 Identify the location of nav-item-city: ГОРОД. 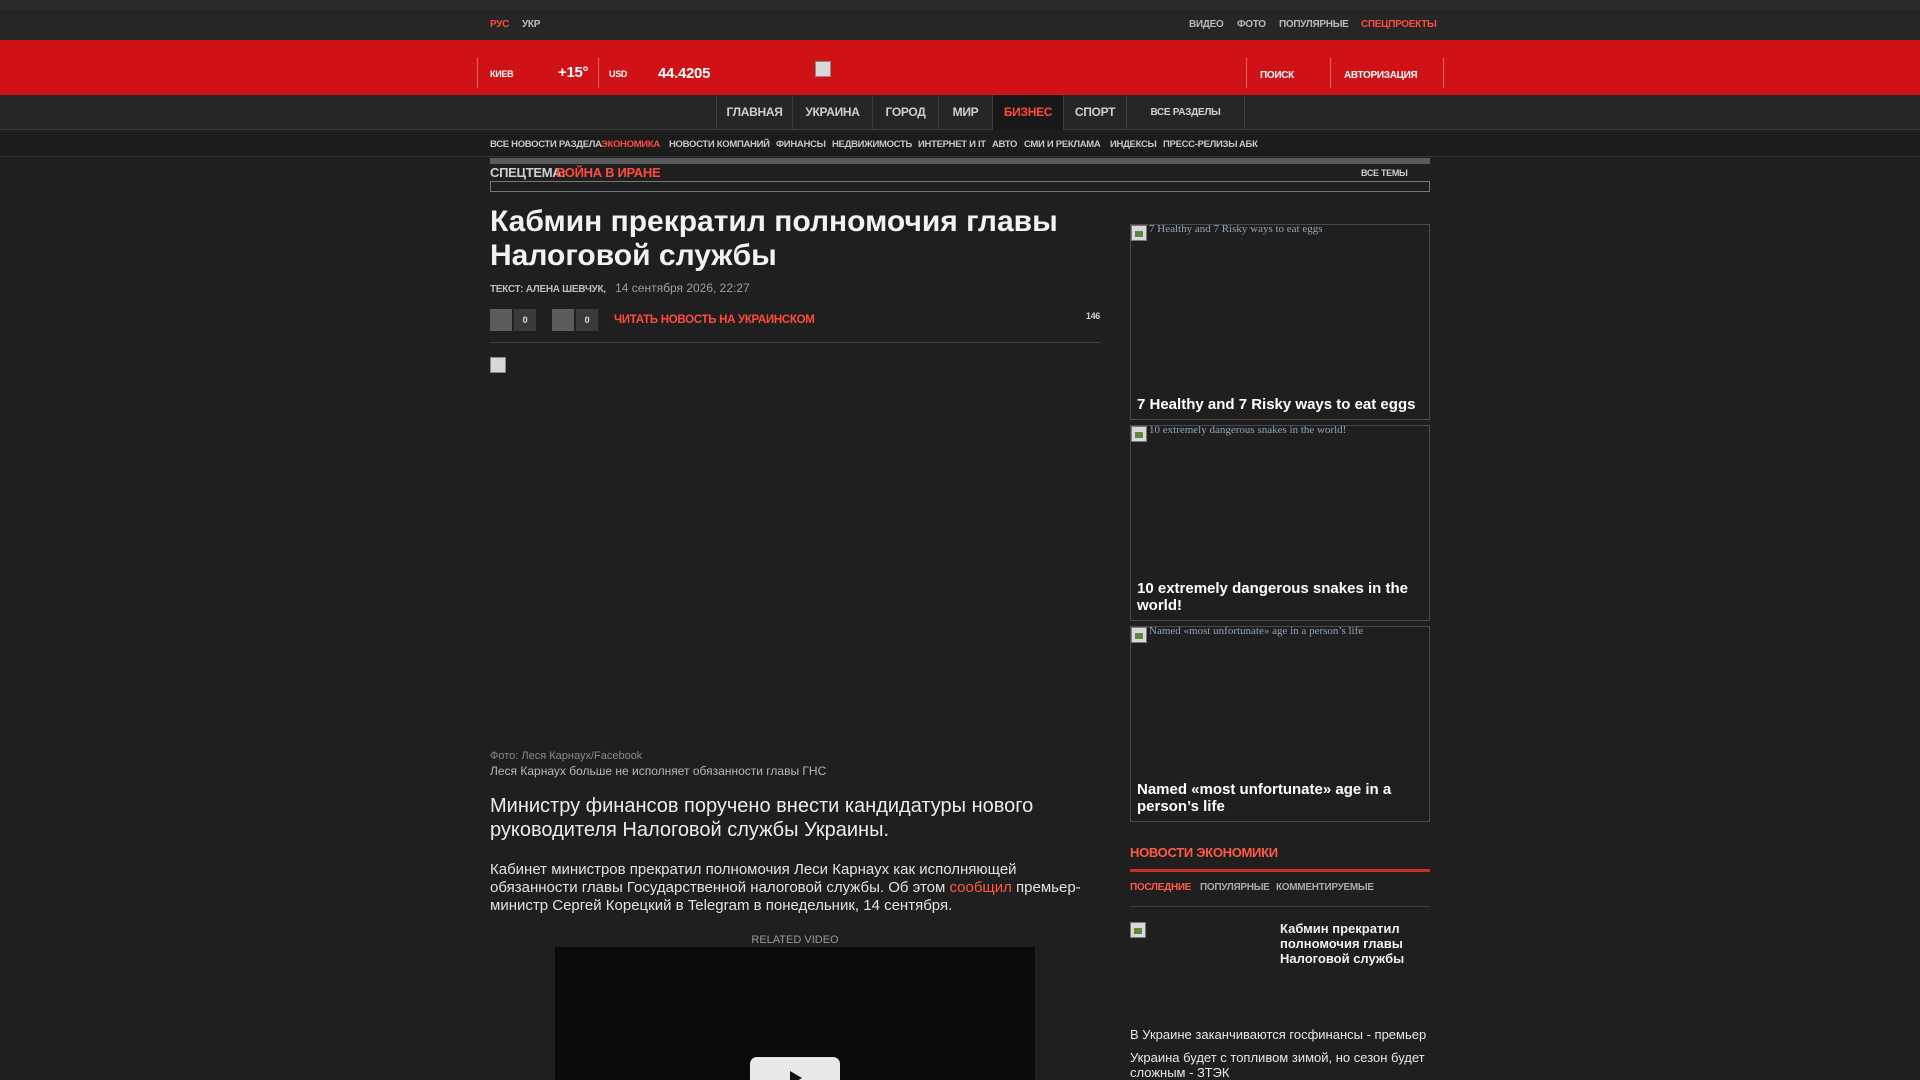
(905, 112).